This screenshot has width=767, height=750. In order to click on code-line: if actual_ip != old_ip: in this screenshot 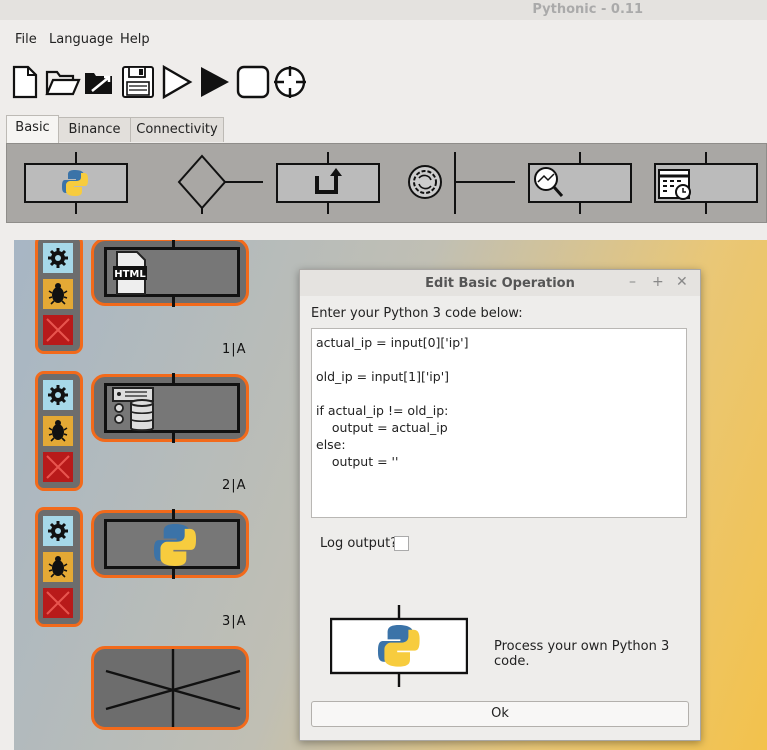, I will do `click(382, 410)`.